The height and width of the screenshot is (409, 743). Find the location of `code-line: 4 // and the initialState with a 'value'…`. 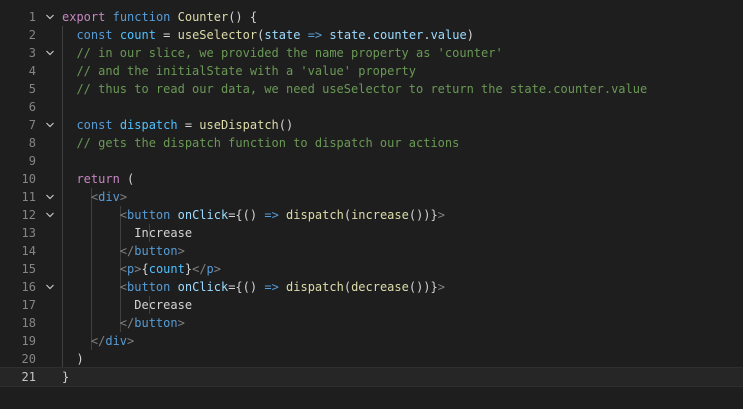

code-line: 4 // and the initialState with a 'value'… is located at coordinates (371, 71).